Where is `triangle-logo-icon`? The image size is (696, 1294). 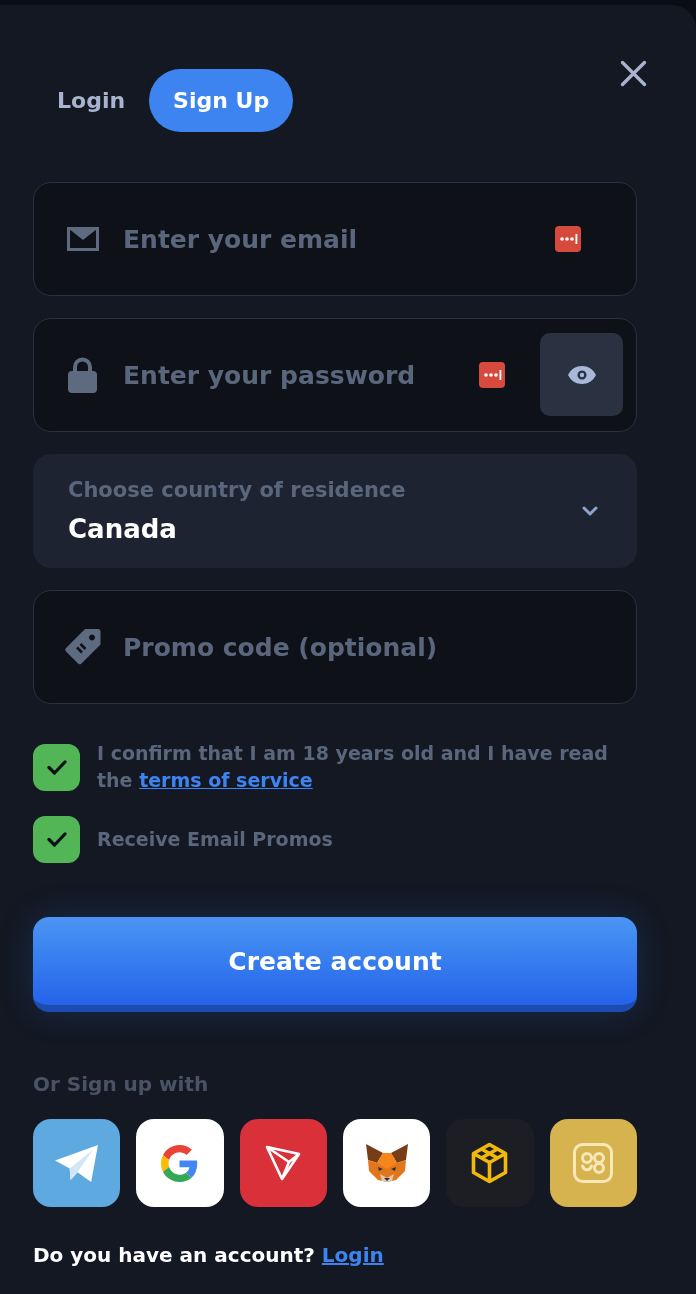
triangle-logo-icon is located at coordinates (283, 1163).